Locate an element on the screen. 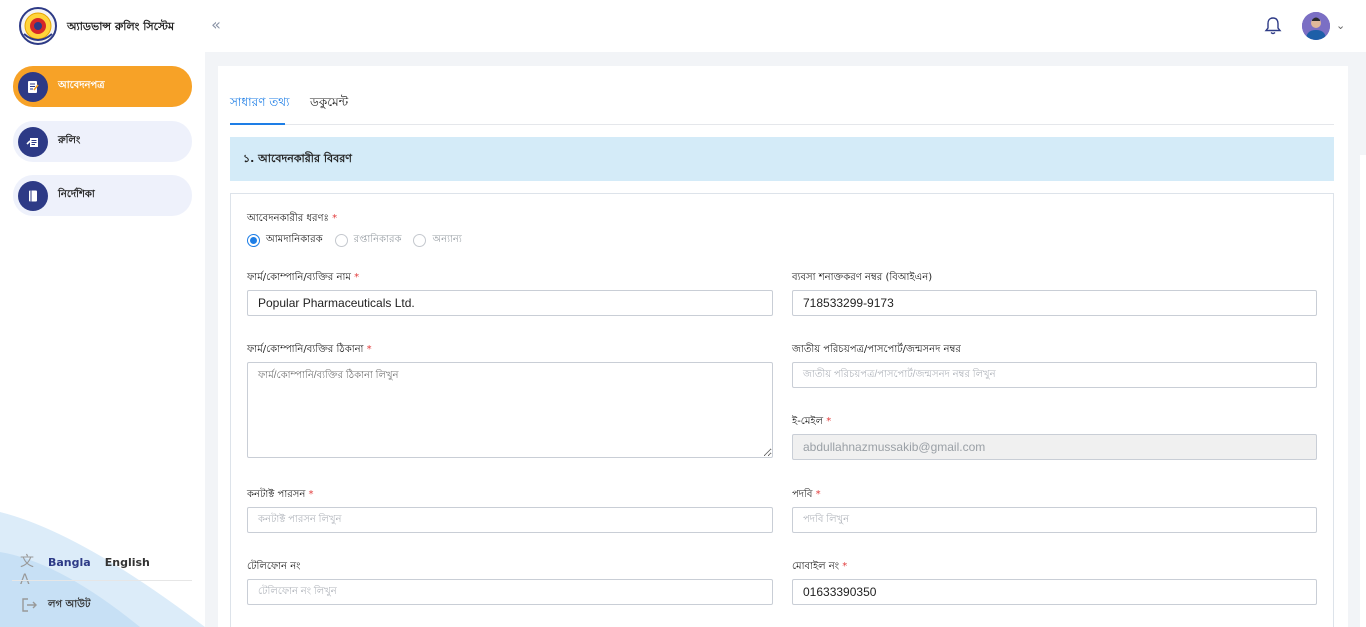 The width and height of the screenshot is (1366, 627). tab-documents: ডকুমেন্ট is located at coordinates (329, 104).